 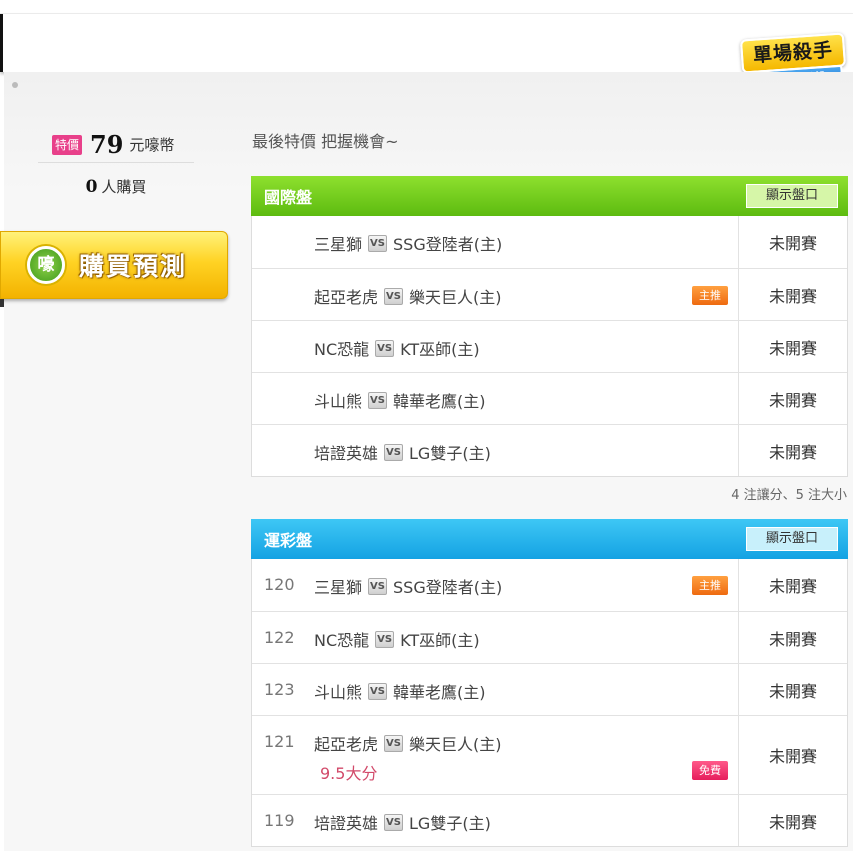 What do you see at coordinates (792, 196) in the screenshot?
I see `intl-show-odds-button: 顯示盤口` at bounding box center [792, 196].